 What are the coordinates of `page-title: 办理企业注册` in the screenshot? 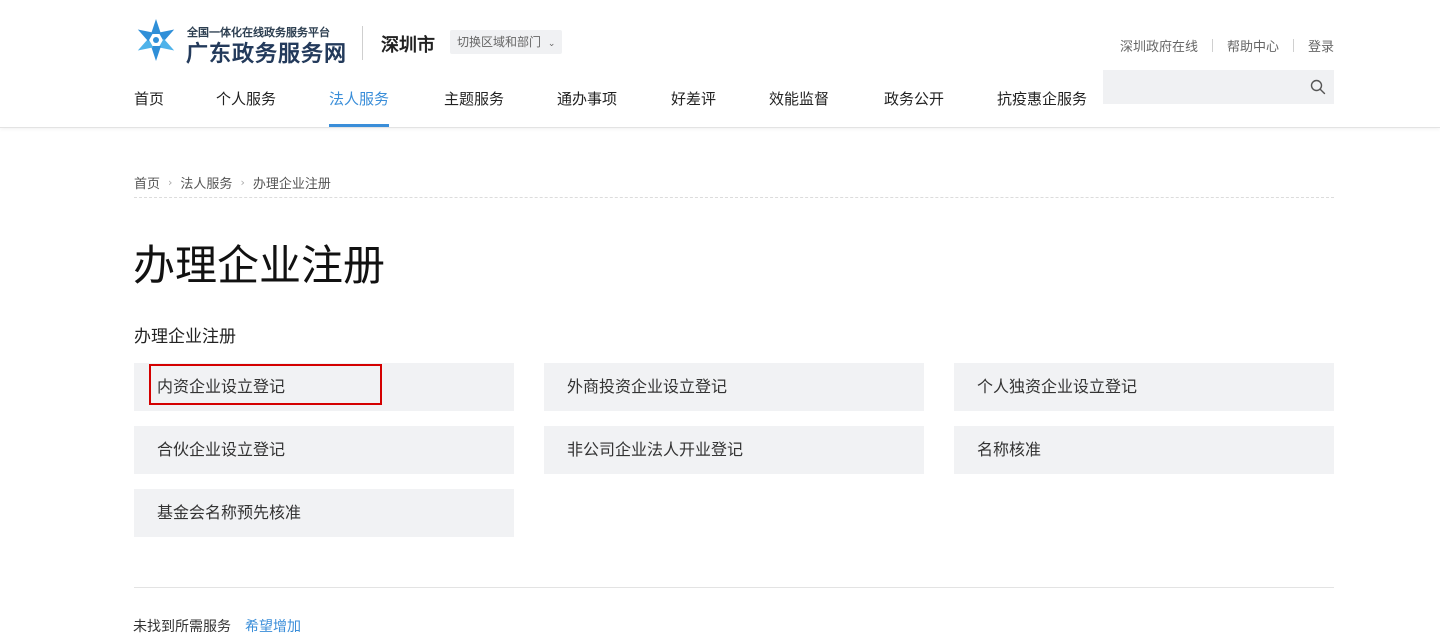 It's located at (259, 265).